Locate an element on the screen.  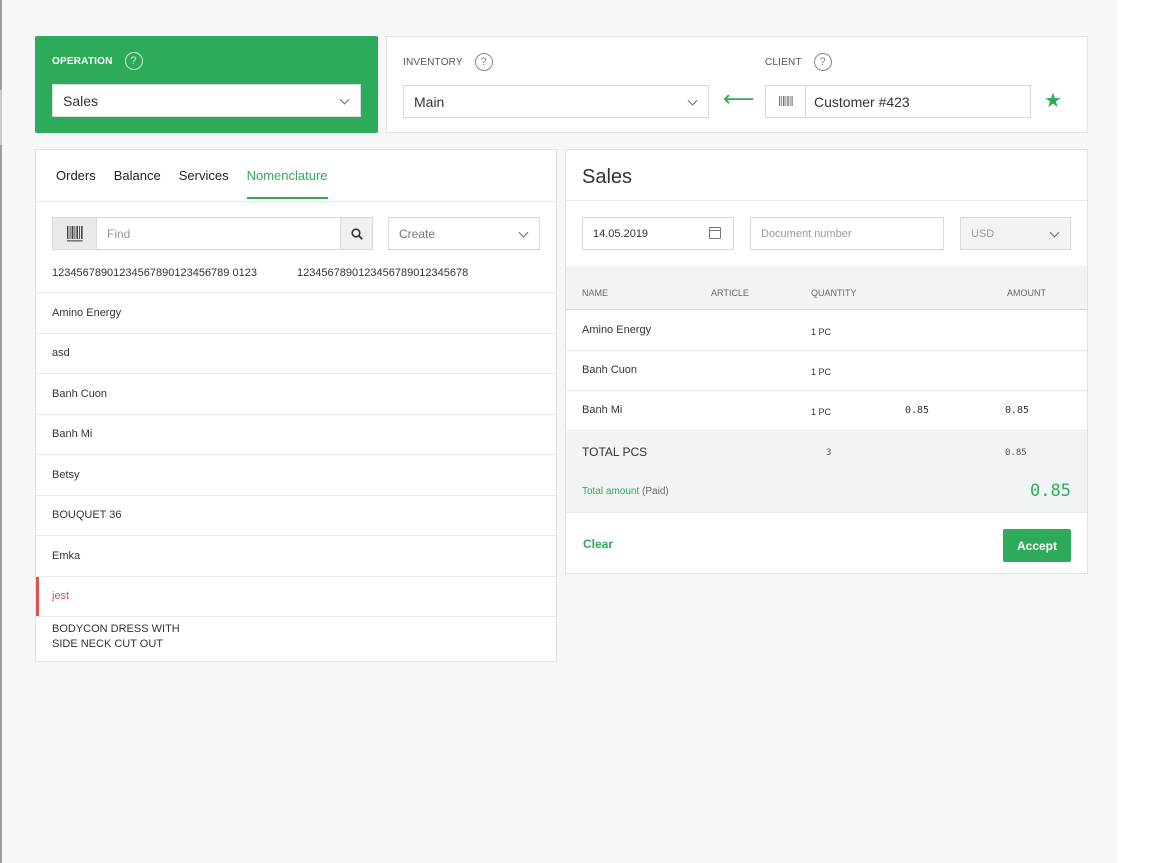
create-label: Create is located at coordinates (417, 233).